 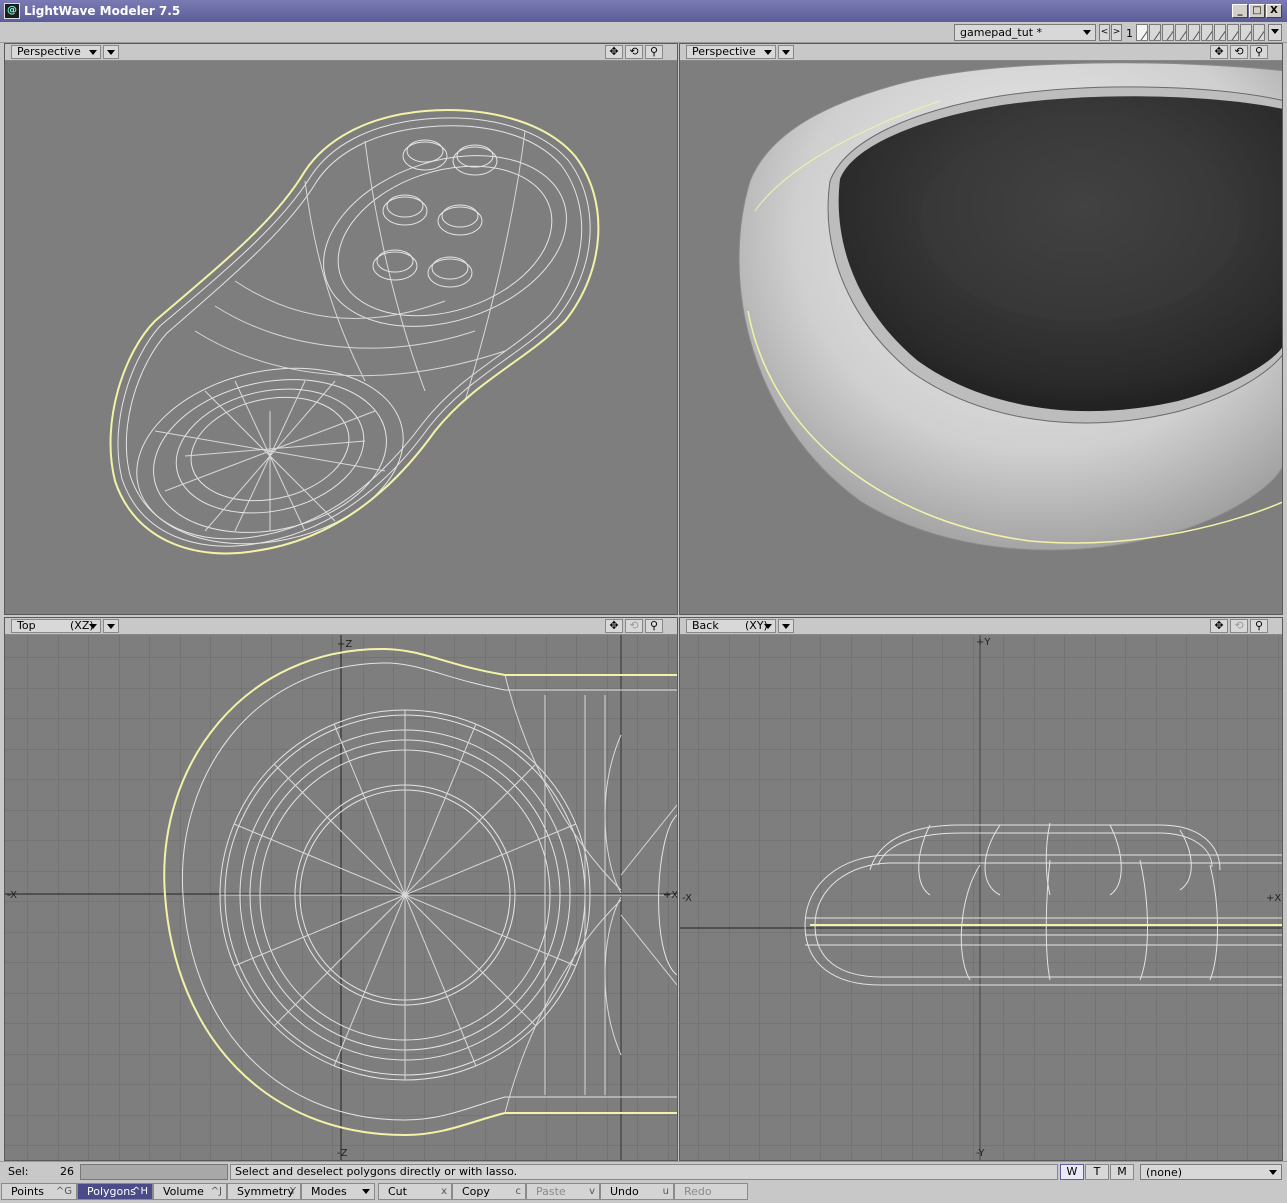 What do you see at coordinates (140, 1191) in the screenshot?
I see `polygons-shortcut: ^H` at bounding box center [140, 1191].